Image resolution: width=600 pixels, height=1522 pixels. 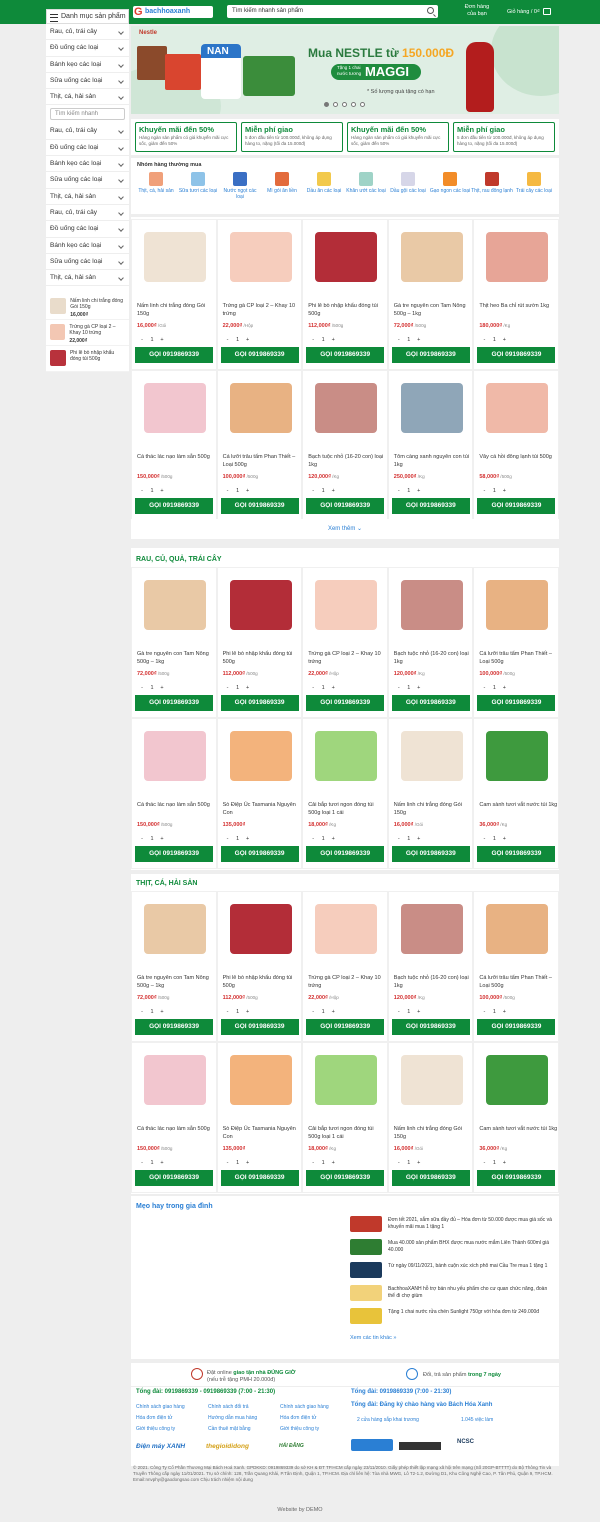 What do you see at coordinates (87, 114) in the screenshot?
I see `sidebar-search-input: Tìm kiếm nhanh` at bounding box center [87, 114].